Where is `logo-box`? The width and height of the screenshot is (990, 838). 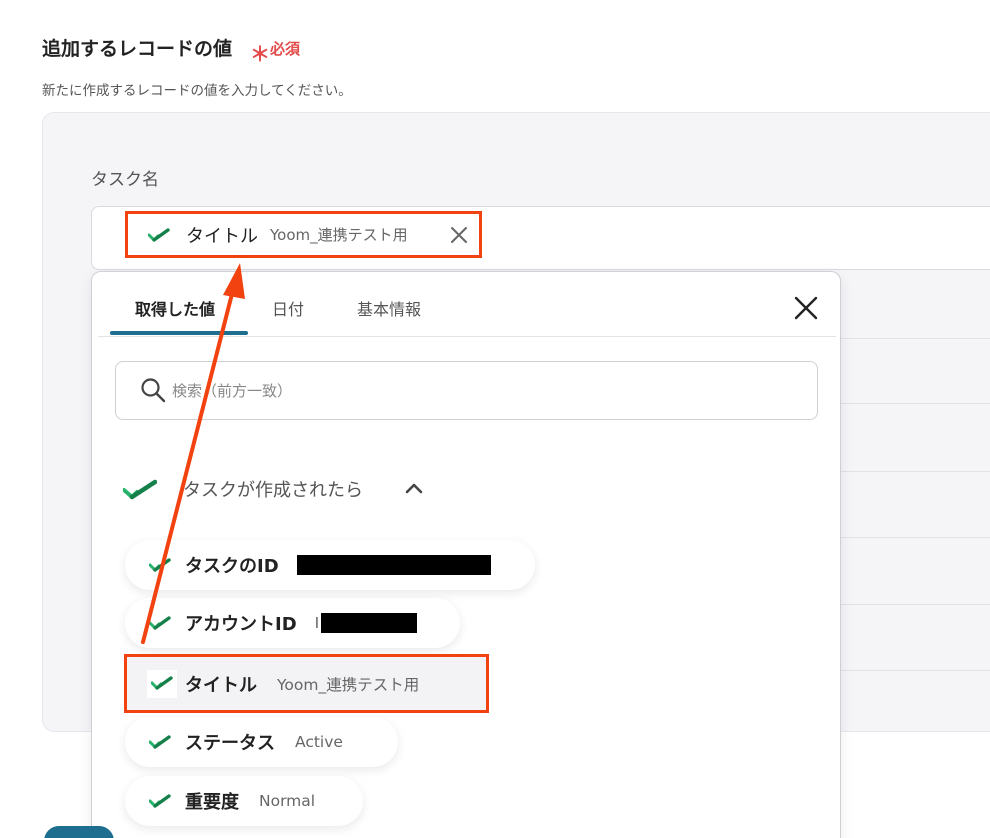
logo-box is located at coordinates (162, 683).